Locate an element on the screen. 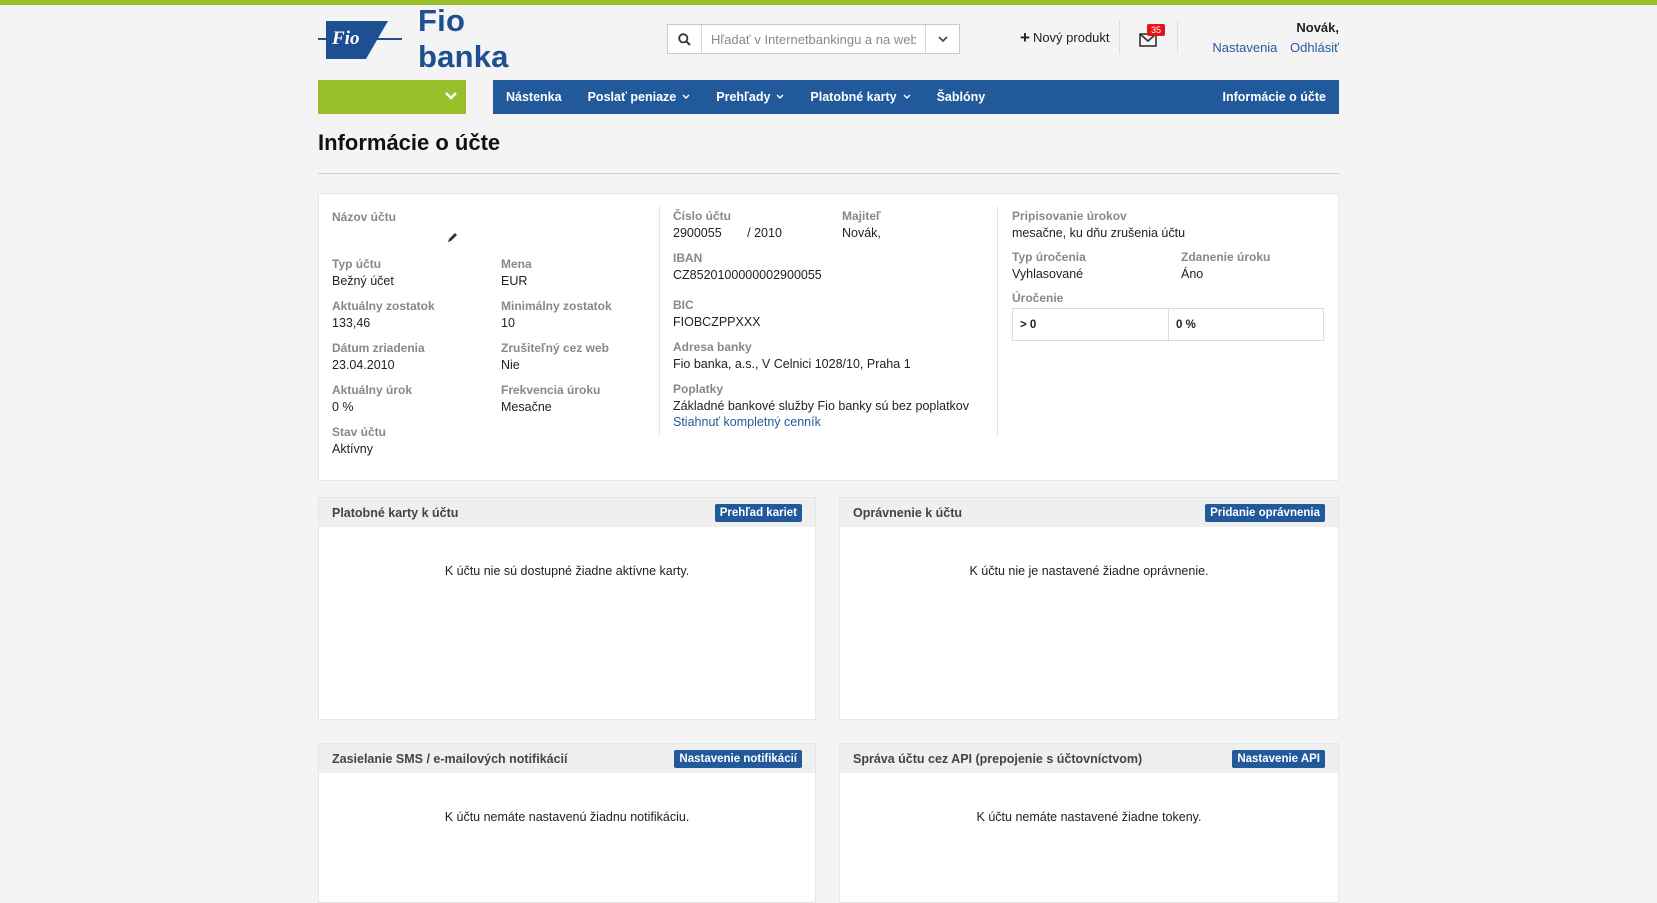 The height and width of the screenshot is (903, 1657). logo-text: Fio banka is located at coordinates (463, 38).